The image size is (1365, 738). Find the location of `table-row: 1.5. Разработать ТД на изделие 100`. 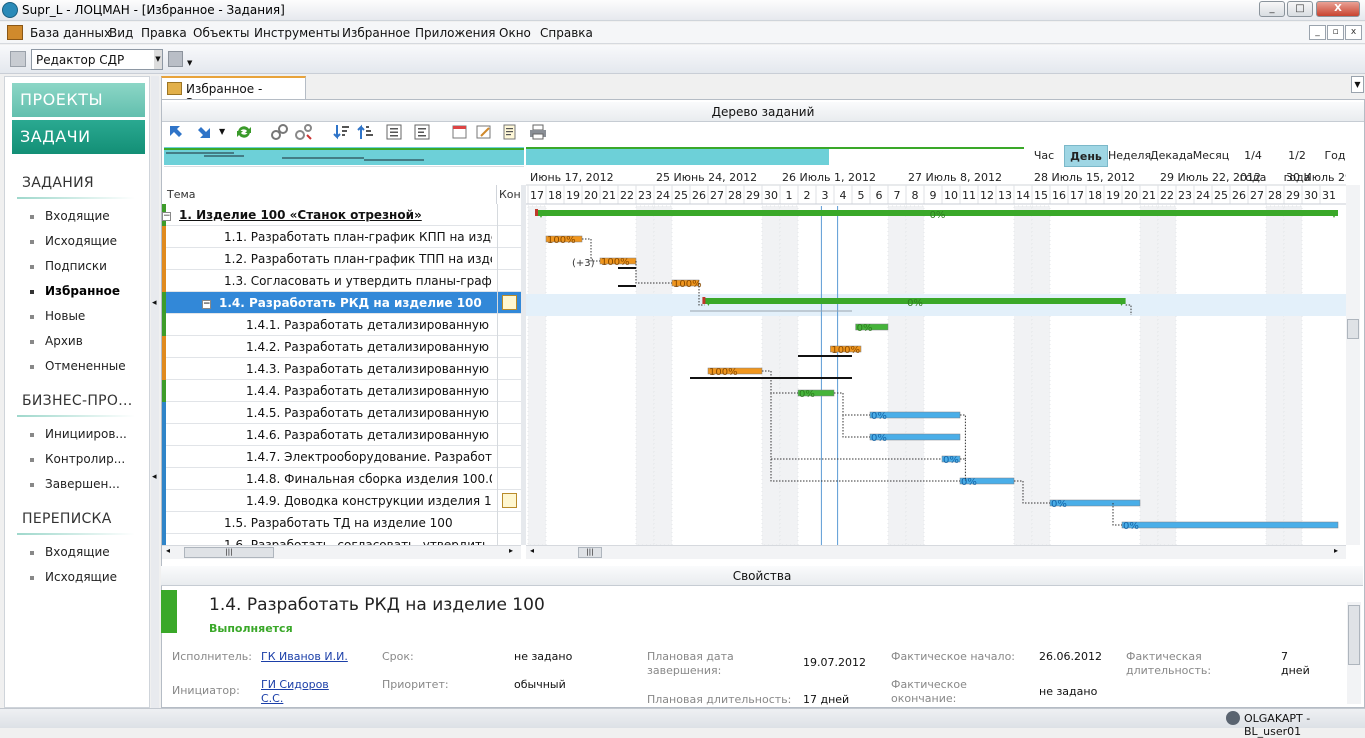

table-row: 1.5. Разработать ТД на изделие 100 is located at coordinates (341, 523).